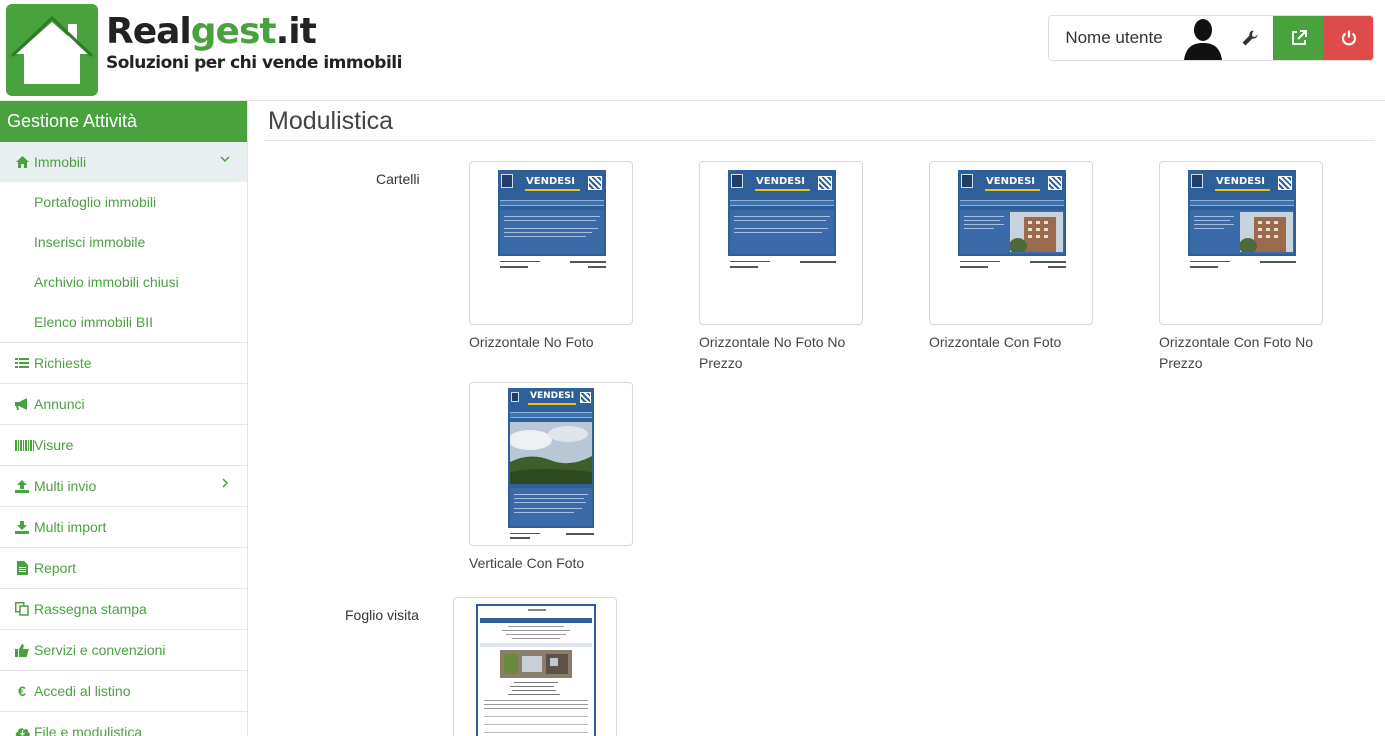  What do you see at coordinates (88, 730) in the screenshot?
I see `sidebar-item-label: File e modulistica` at bounding box center [88, 730].